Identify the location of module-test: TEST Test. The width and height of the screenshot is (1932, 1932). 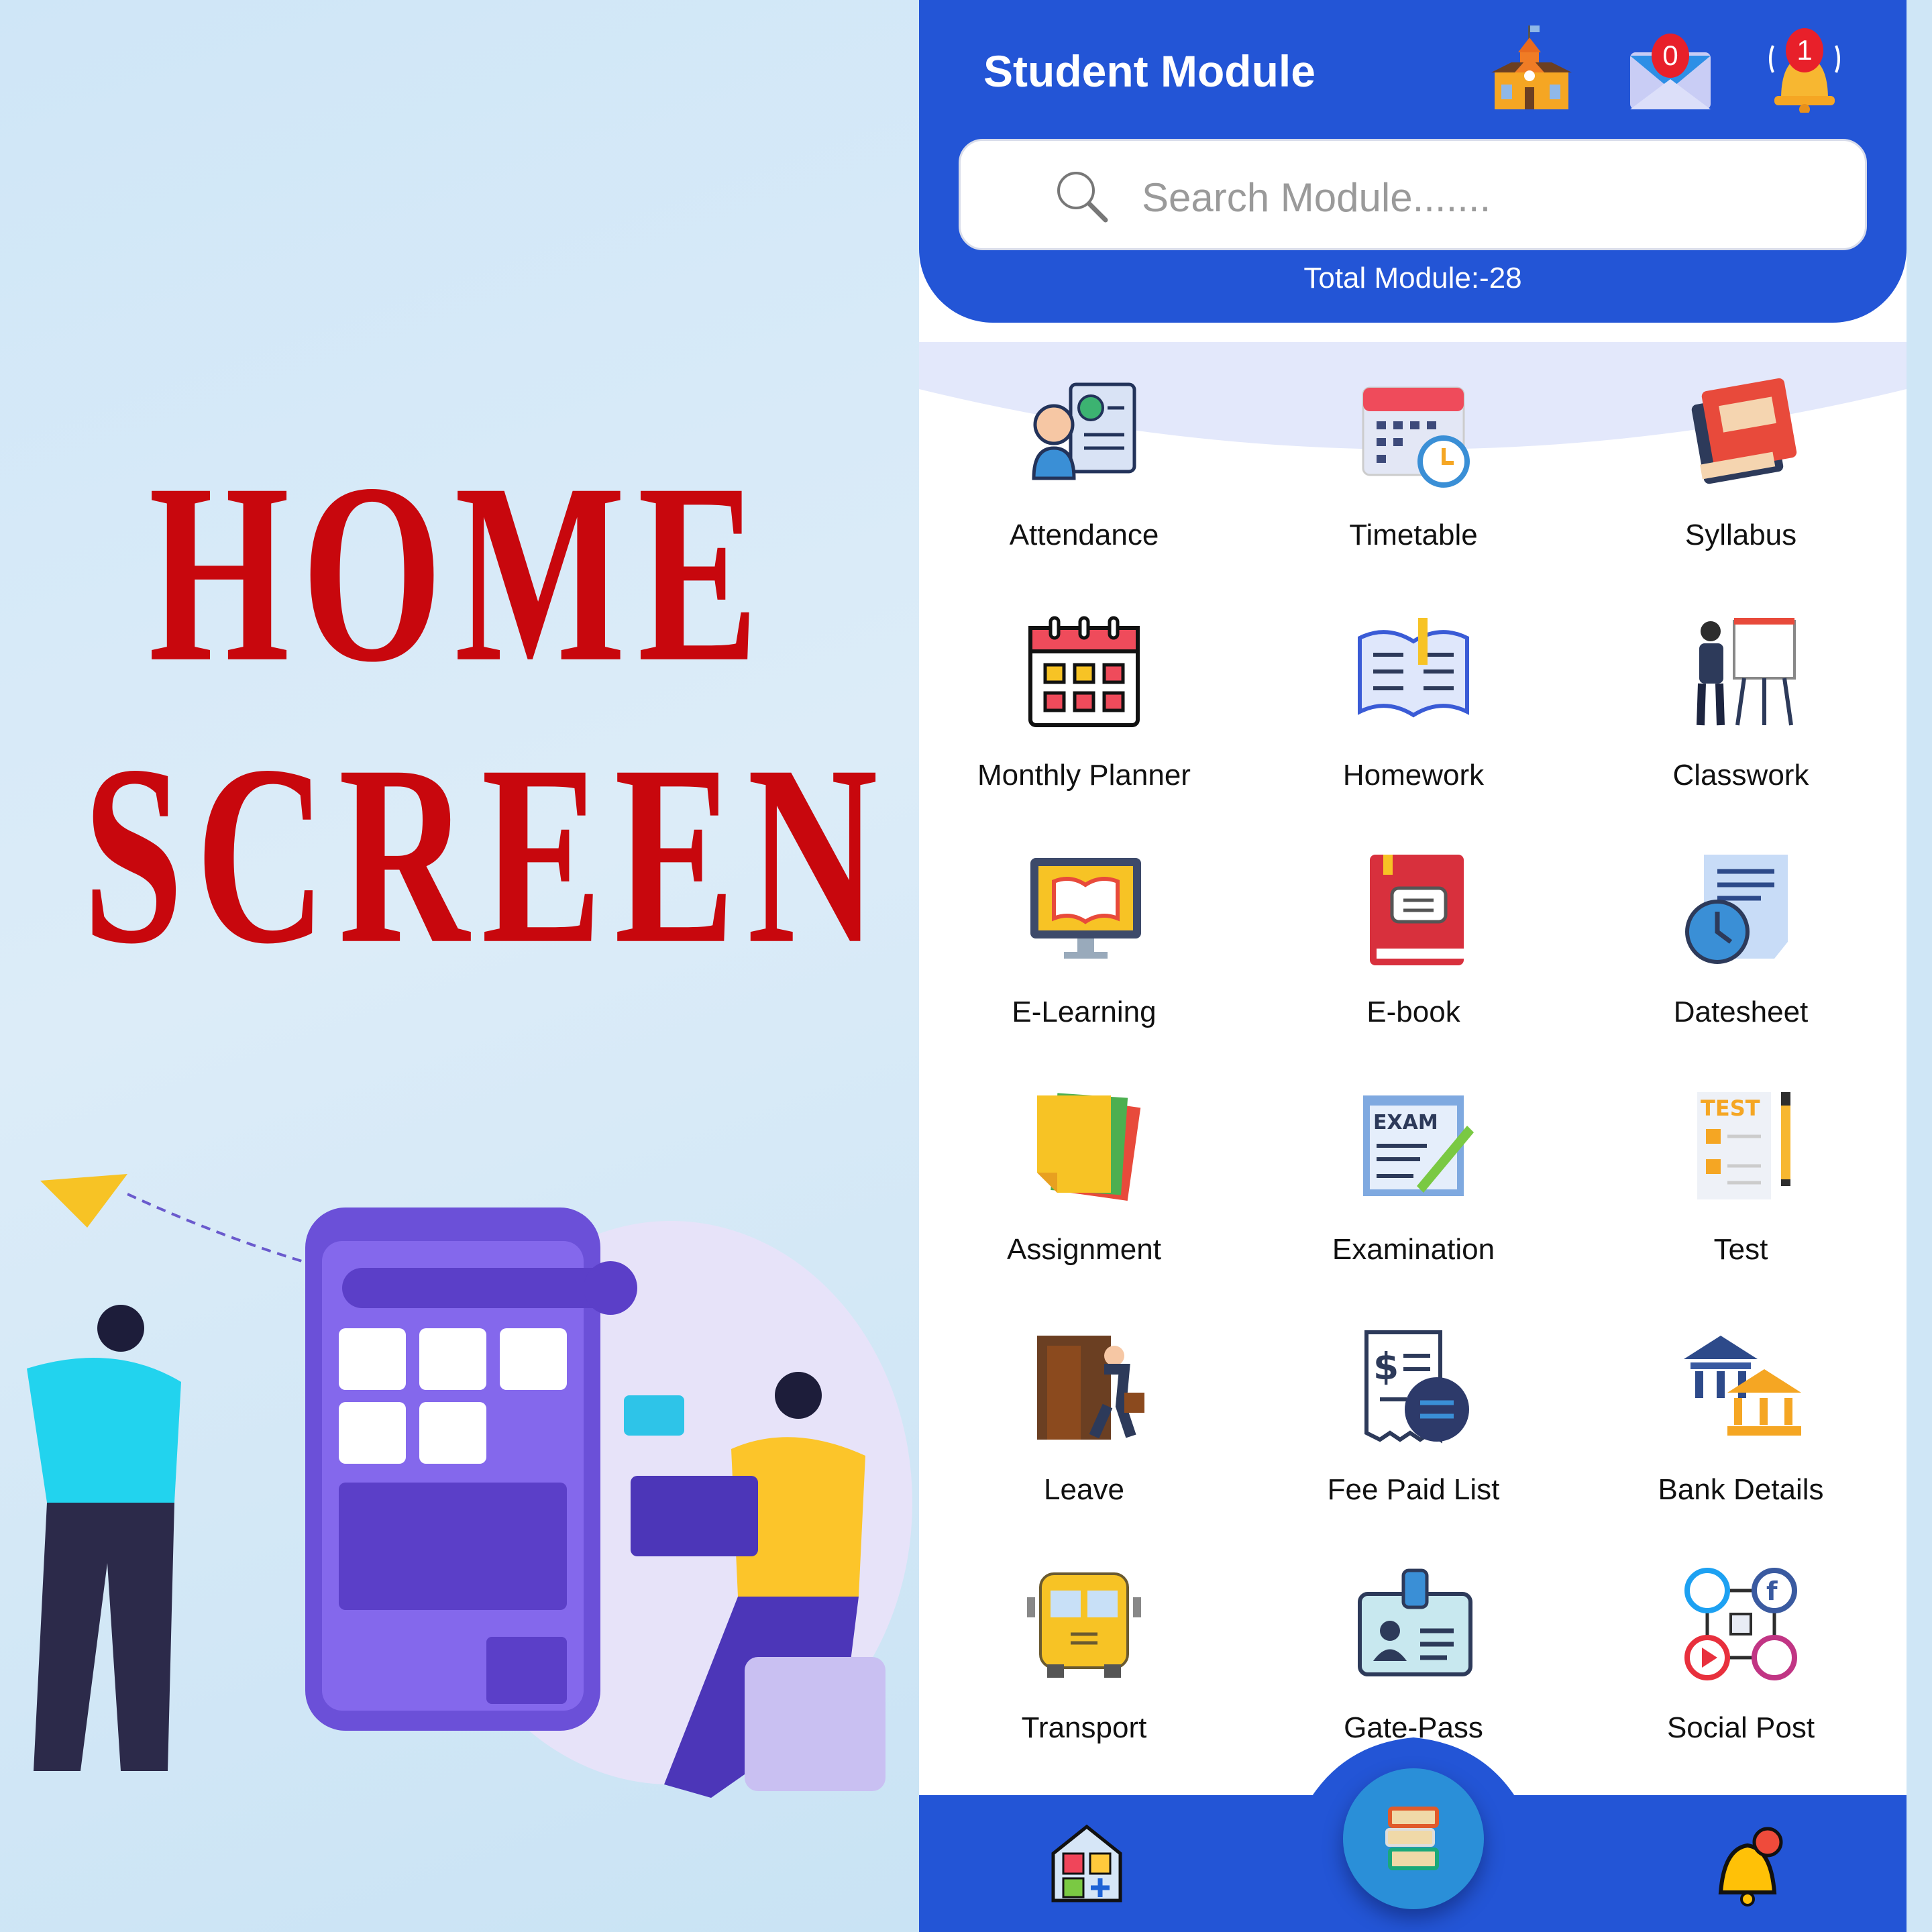
(1741, 1176).